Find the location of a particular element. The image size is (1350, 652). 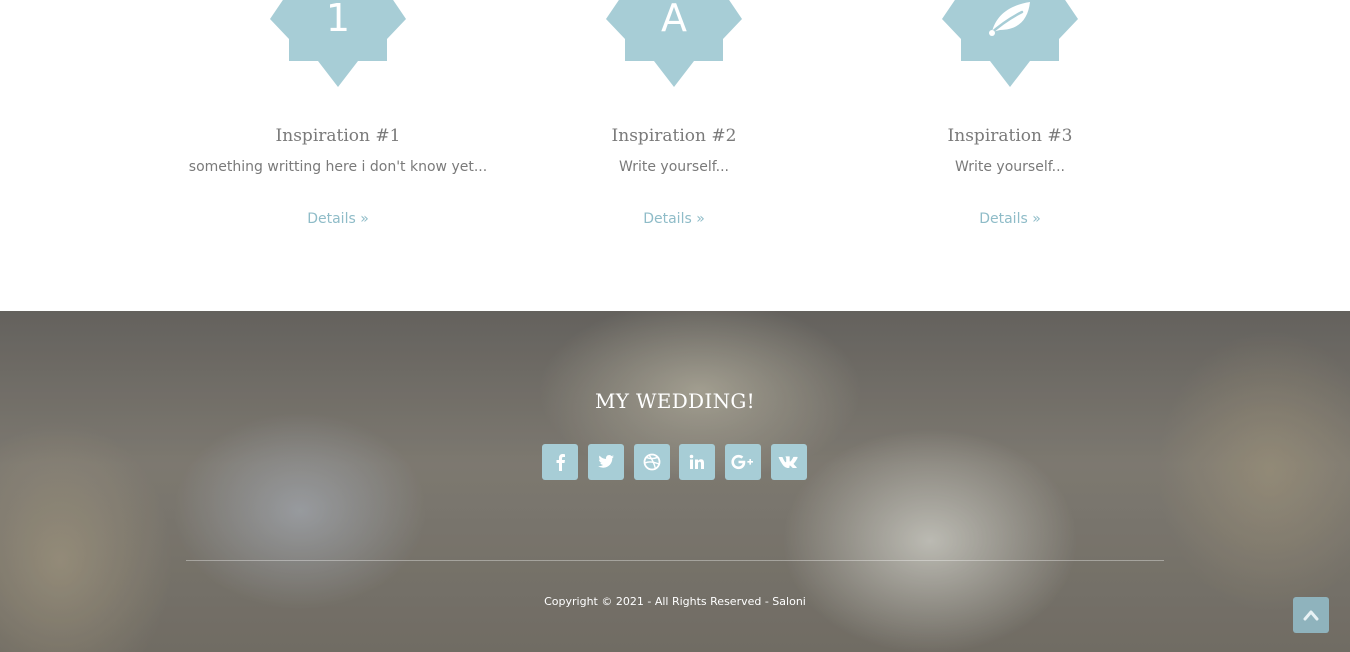

badge-2: A is located at coordinates (674, 45).